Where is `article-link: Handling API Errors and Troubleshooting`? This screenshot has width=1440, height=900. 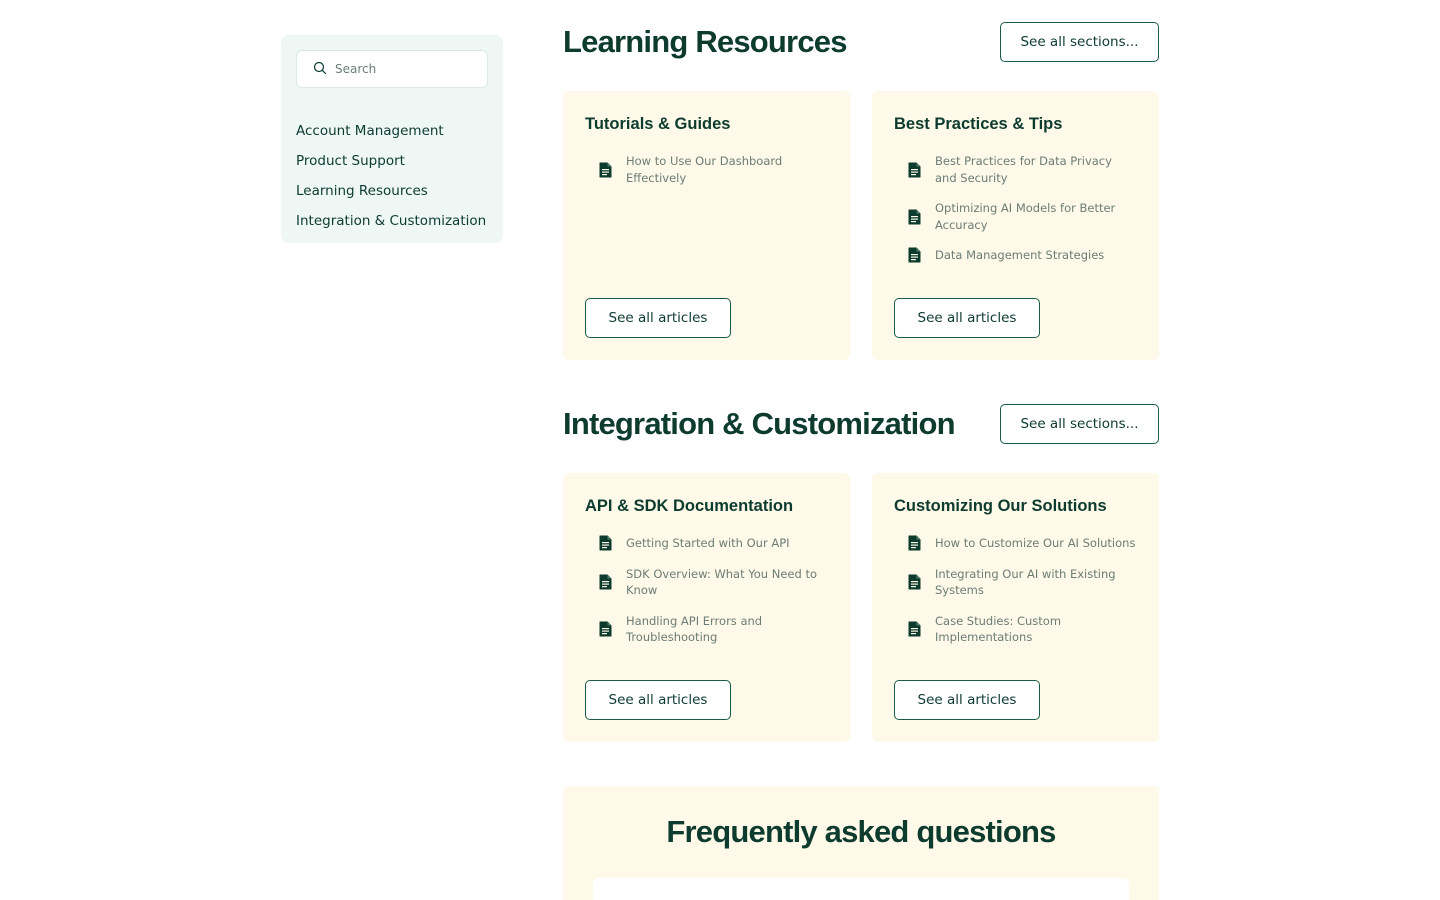
article-link: Handling API Errors and Troubleshooting is located at coordinates (706, 629).